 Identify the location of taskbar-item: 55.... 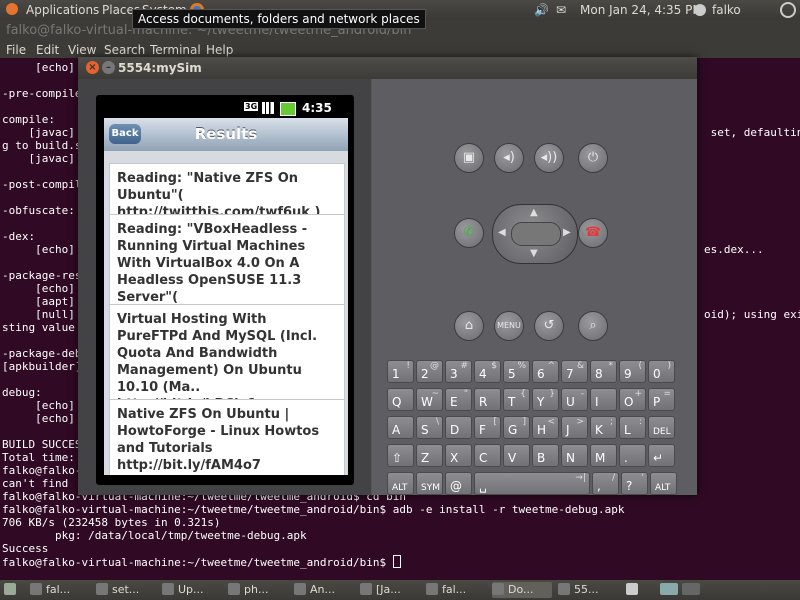
(588, 590).